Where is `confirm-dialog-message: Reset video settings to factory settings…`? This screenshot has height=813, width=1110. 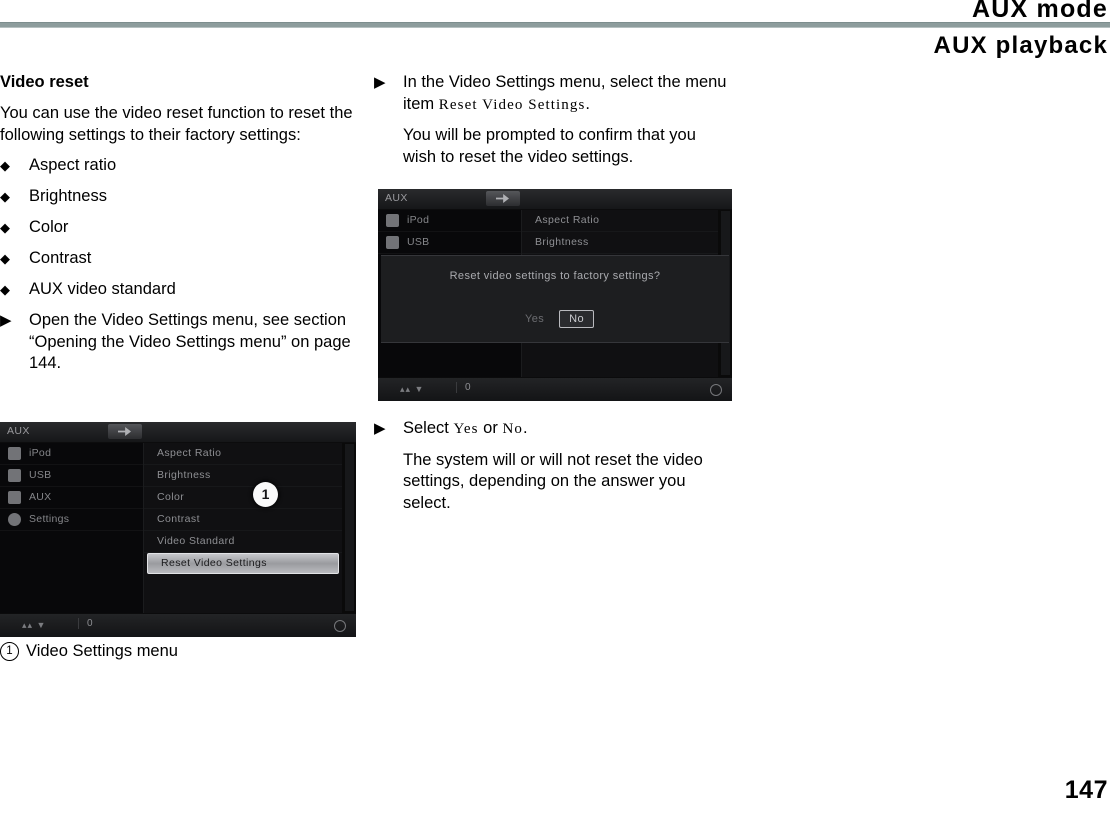 confirm-dialog-message: Reset video settings to factory settings… is located at coordinates (555, 276).